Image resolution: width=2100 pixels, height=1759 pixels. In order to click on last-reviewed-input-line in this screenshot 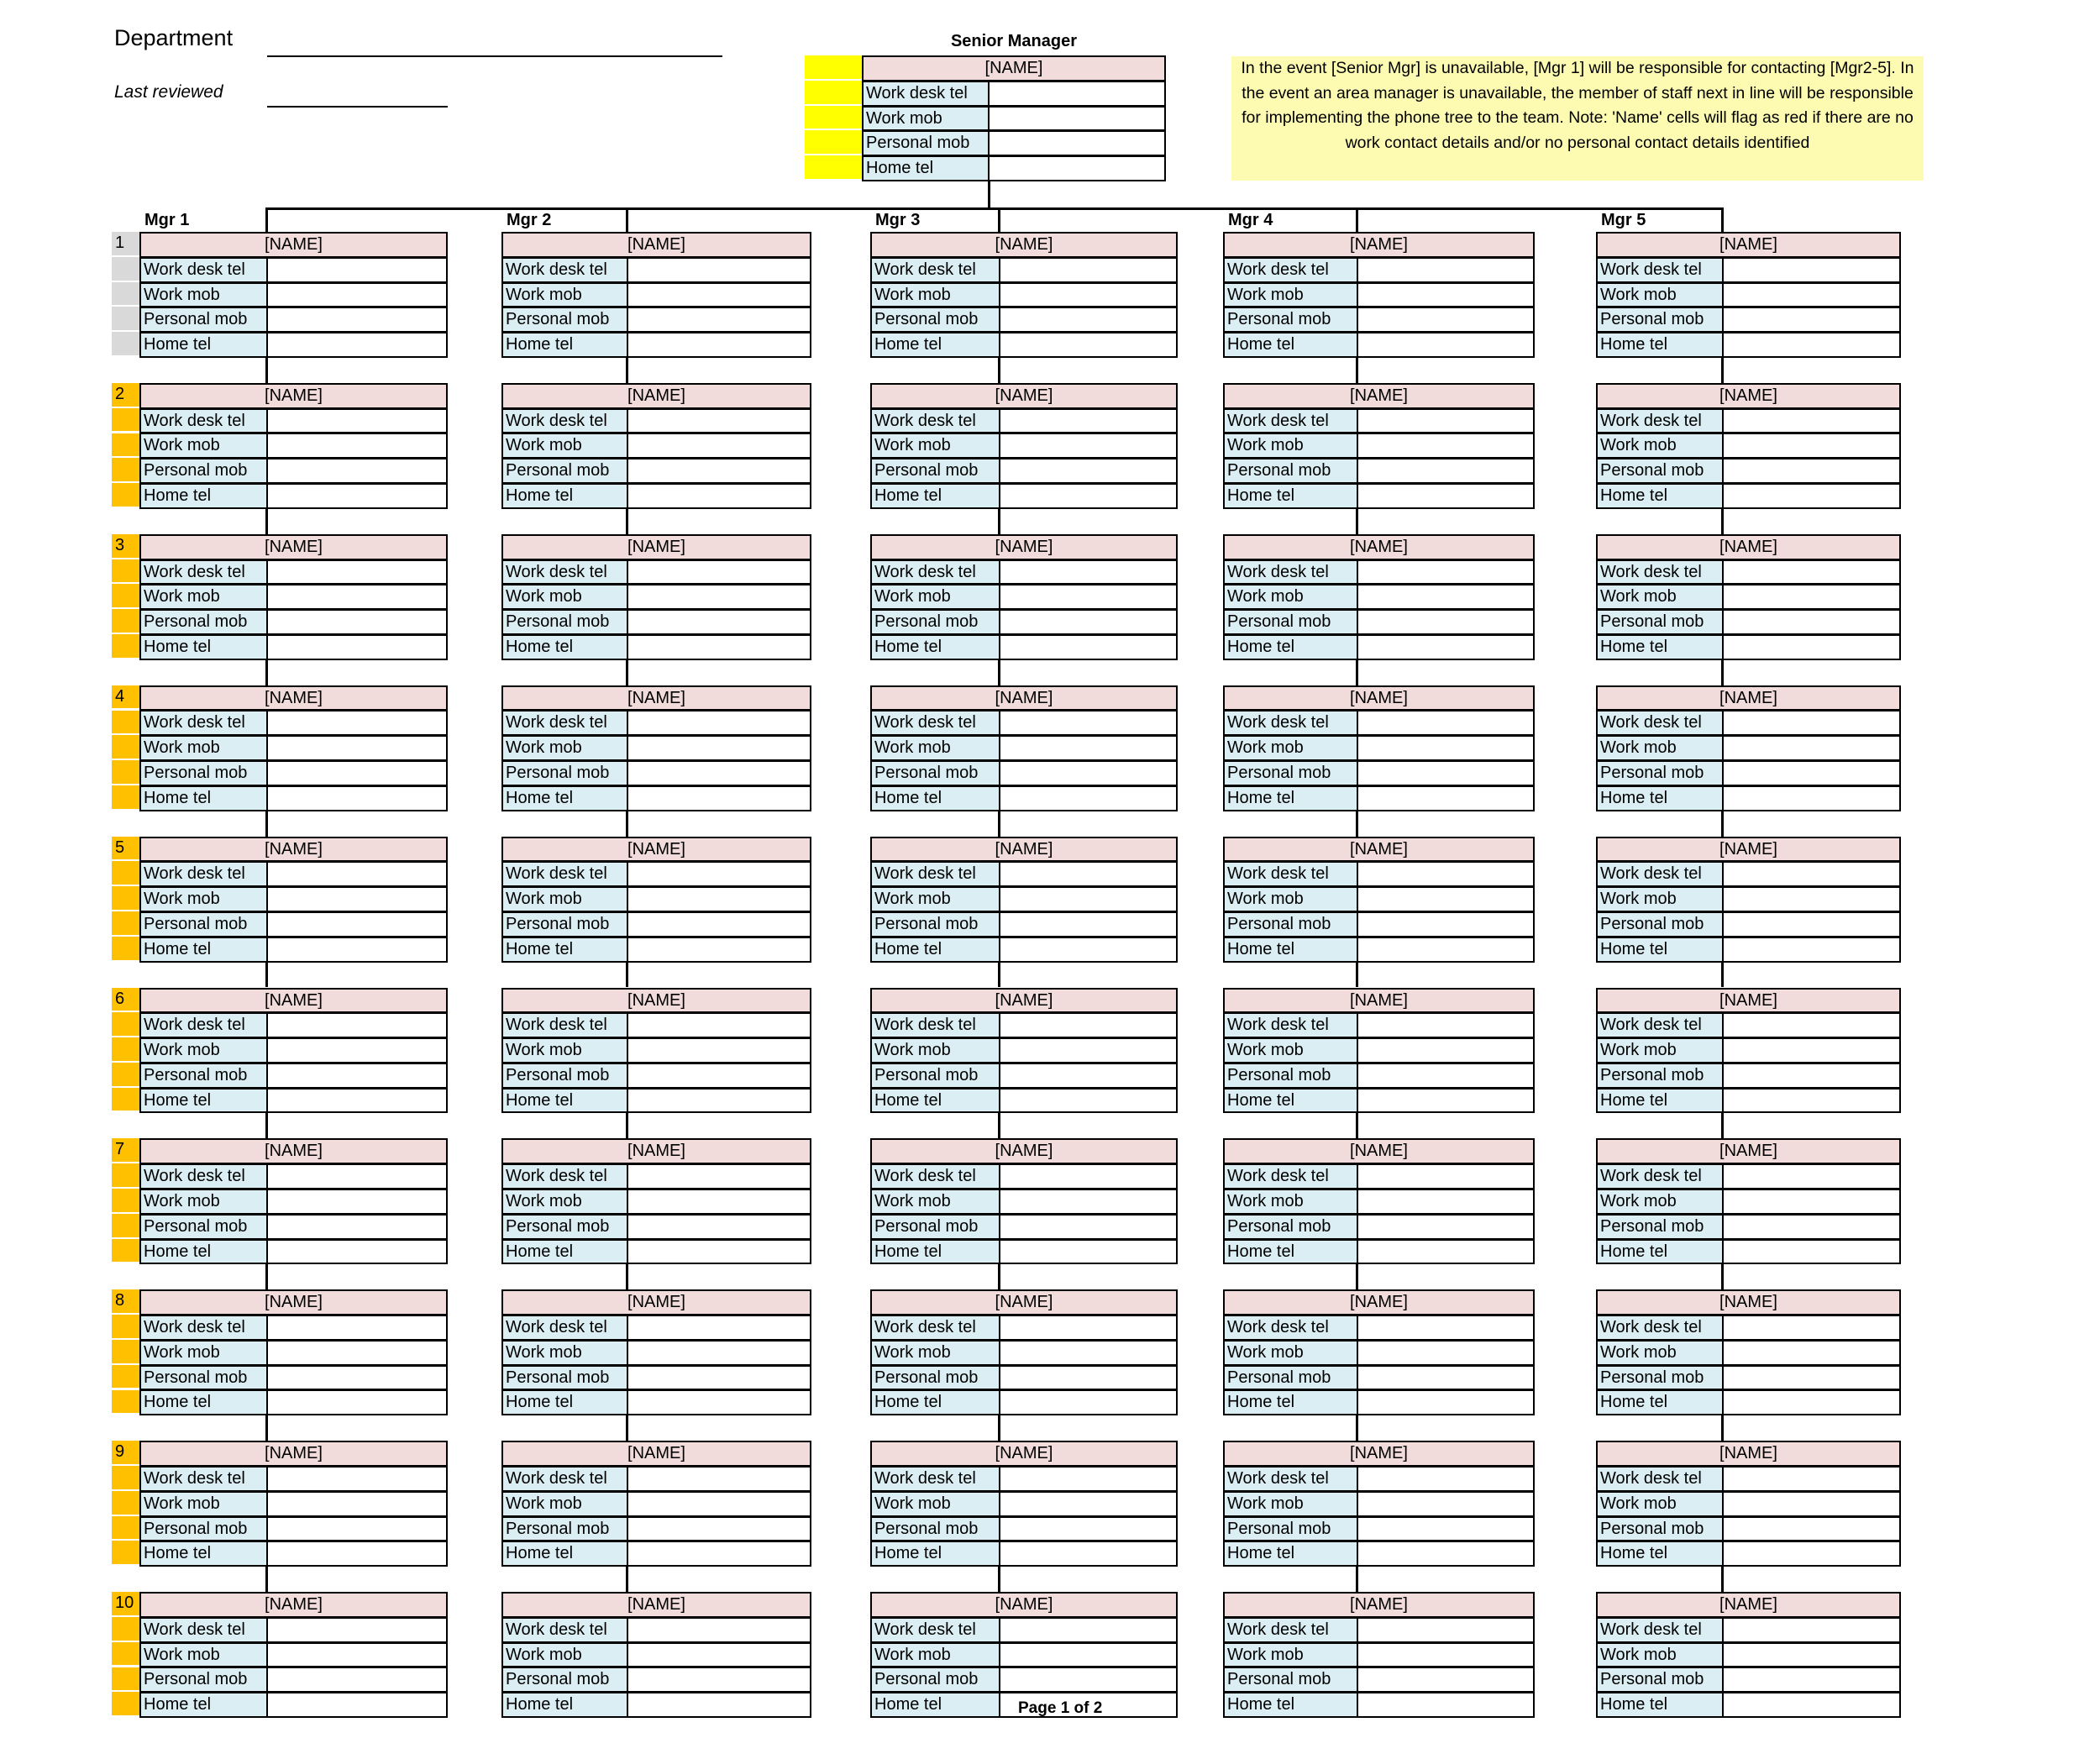, I will do `click(357, 107)`.